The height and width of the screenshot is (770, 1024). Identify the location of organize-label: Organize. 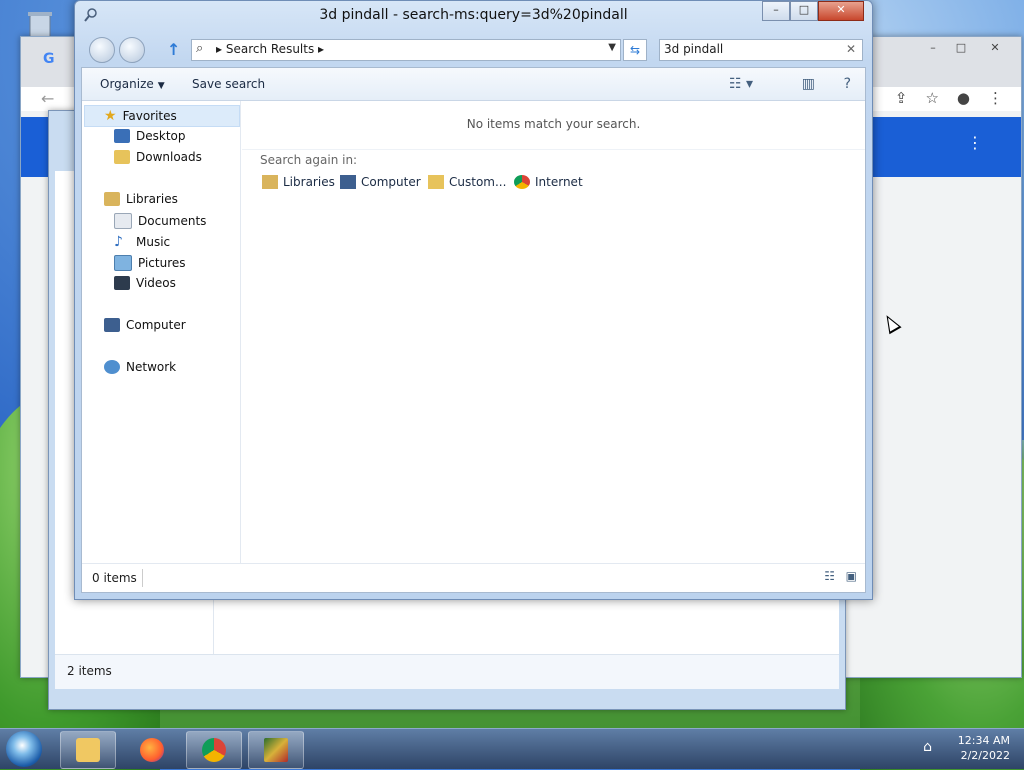
(127, 84).